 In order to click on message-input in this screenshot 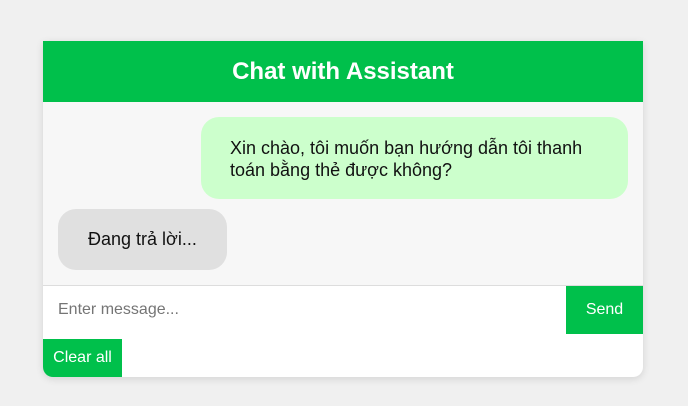, I will do `click(304, 310)`.